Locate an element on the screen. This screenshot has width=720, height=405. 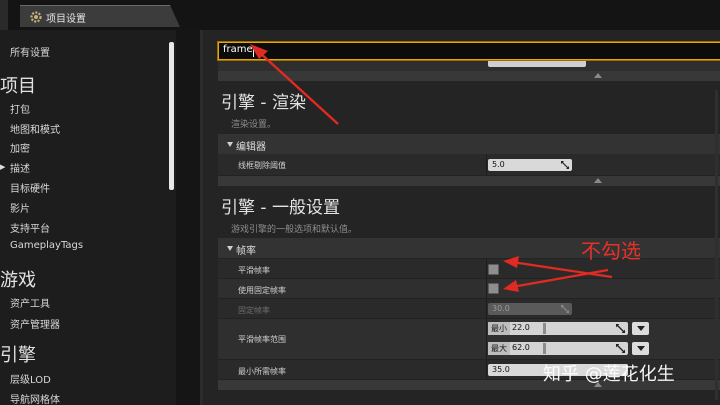
category-frame-rate: 帧率 is located at coordinates (469, 248).